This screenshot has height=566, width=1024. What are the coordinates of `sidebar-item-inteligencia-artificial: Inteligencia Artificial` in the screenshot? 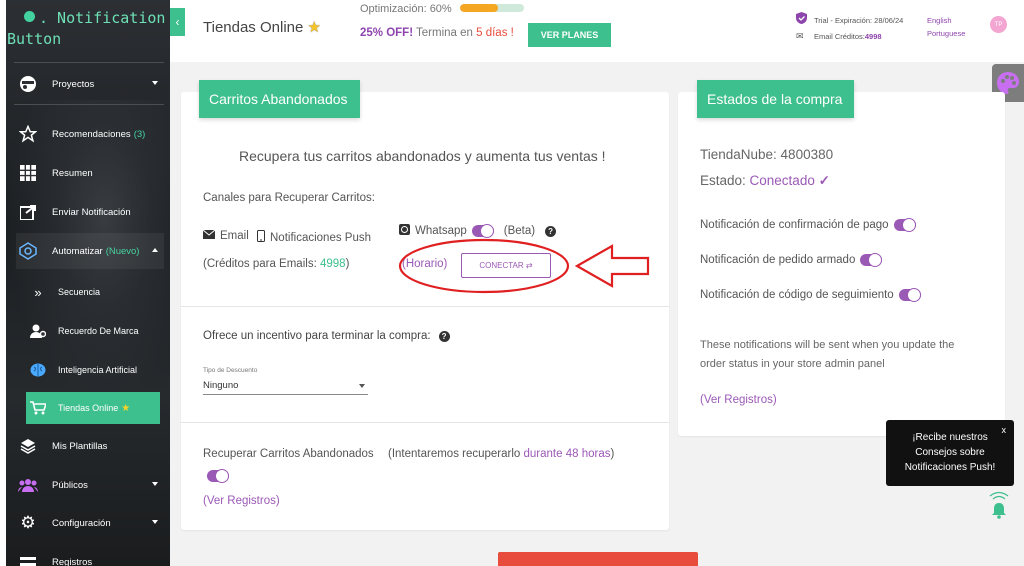 It's located at (95, 370).